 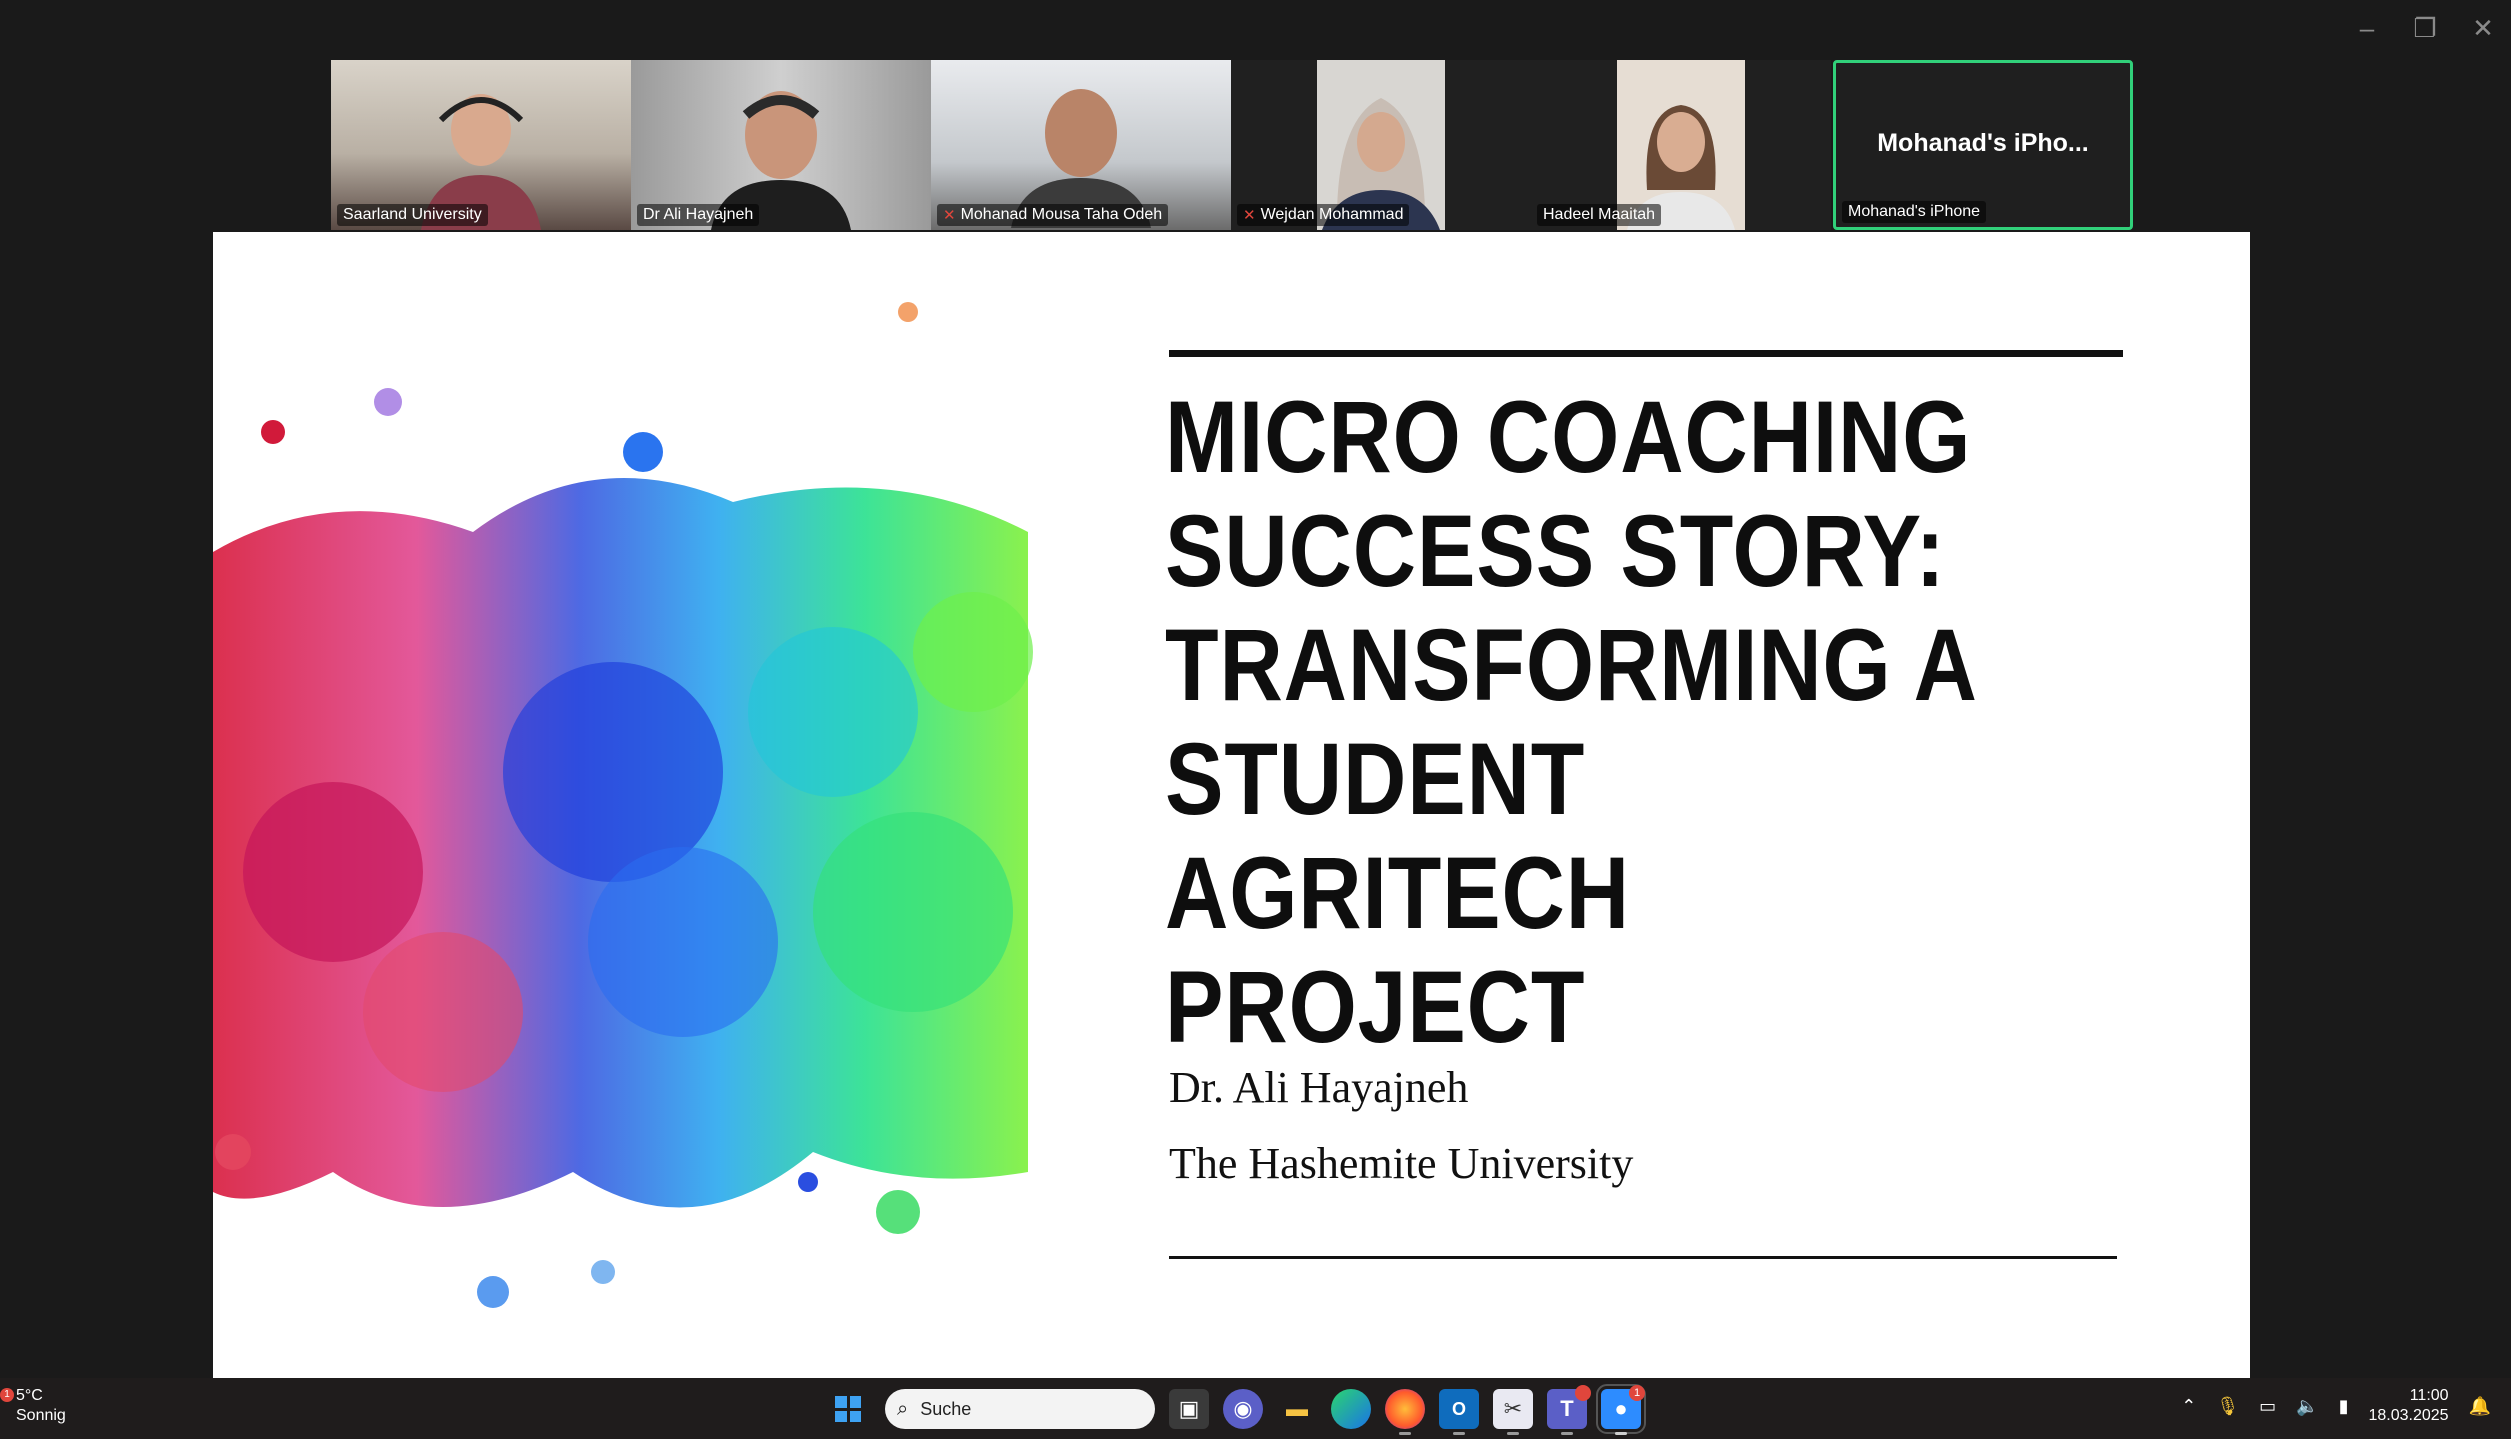 I want to click on search-placeholder: Suche, so click(x=946, y=1408).